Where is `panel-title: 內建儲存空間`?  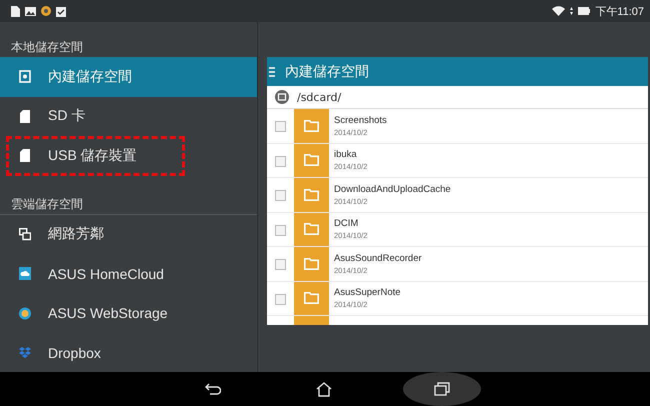
panel-title: 內建儲存空間 is located at coordinates (327, 71).